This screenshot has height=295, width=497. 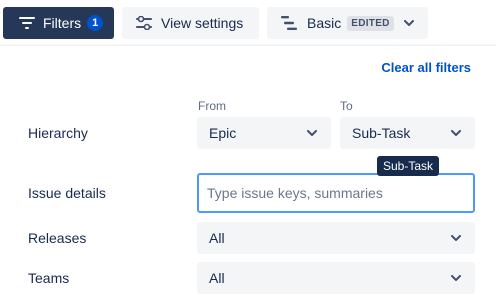 I want to click on hierarchy-to-value: Sub-Task, so click(x=381, y=133).